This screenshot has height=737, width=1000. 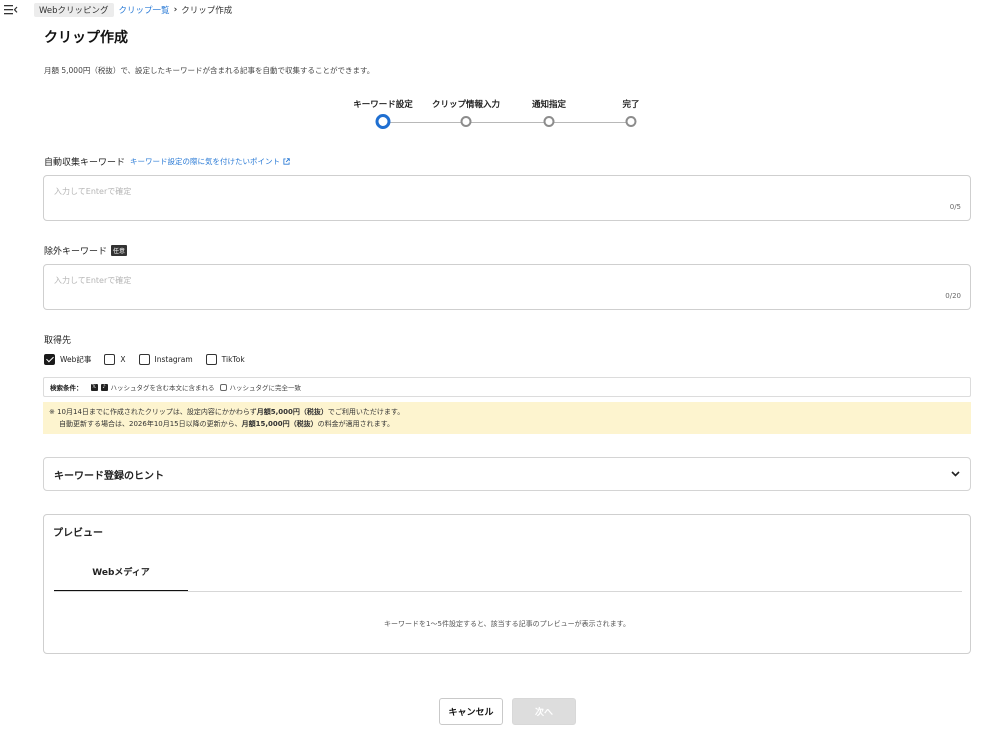 What do you see at coordinates (548, 105) in the screenshot?
I see `step-label: 通知指定` at bounding box center [548, 105].